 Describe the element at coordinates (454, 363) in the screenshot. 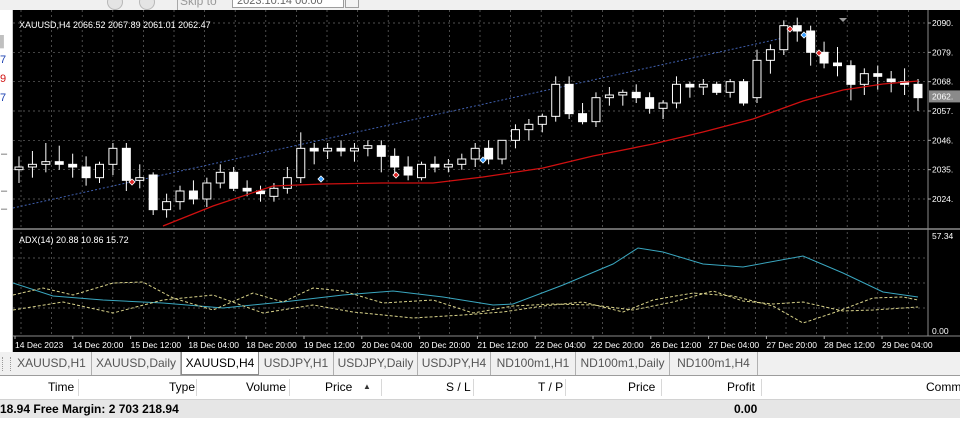

I see `tab-usdjpy-h4: USDJPY,H4` at that location.